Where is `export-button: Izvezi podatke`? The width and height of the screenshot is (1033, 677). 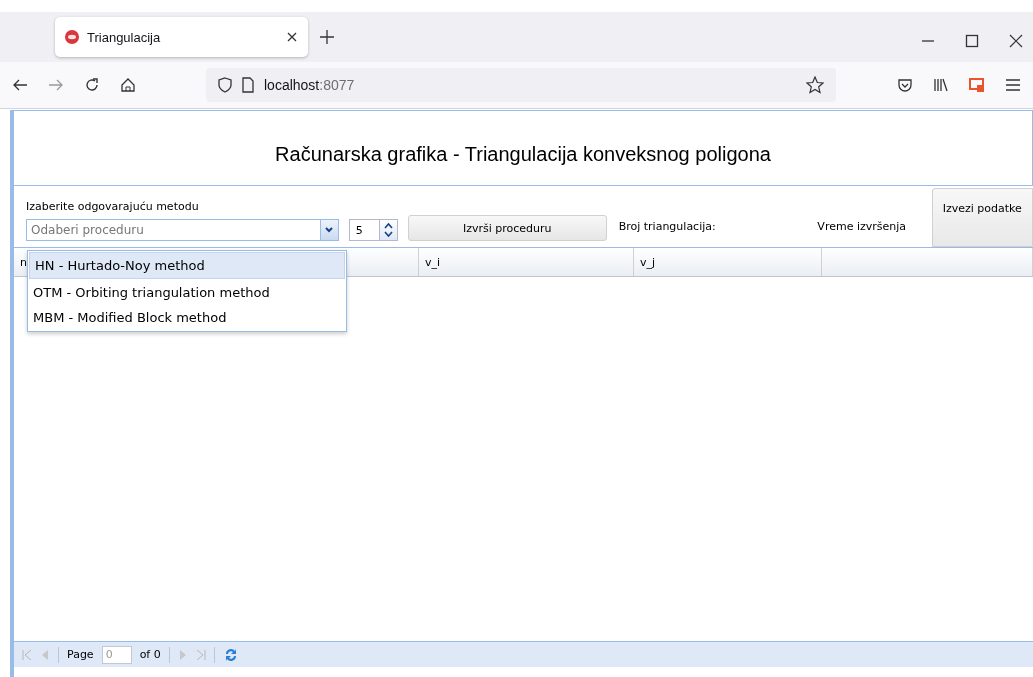
export-button: Izvezi podatke is located at coordinates (982, 217).